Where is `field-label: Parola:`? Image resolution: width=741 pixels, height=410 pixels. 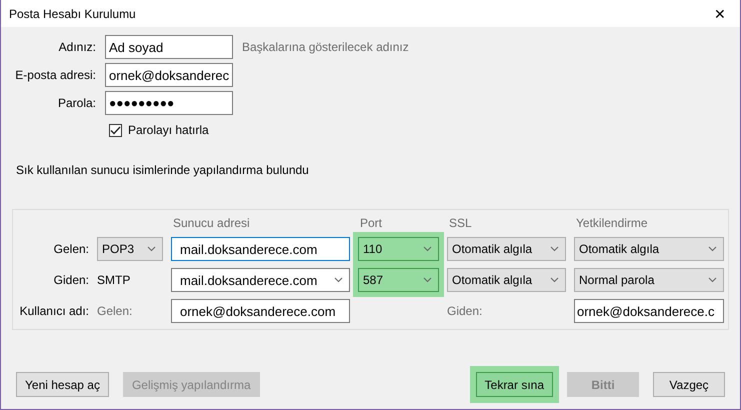 field-label: Parola: is located at coordinates (76, 103).